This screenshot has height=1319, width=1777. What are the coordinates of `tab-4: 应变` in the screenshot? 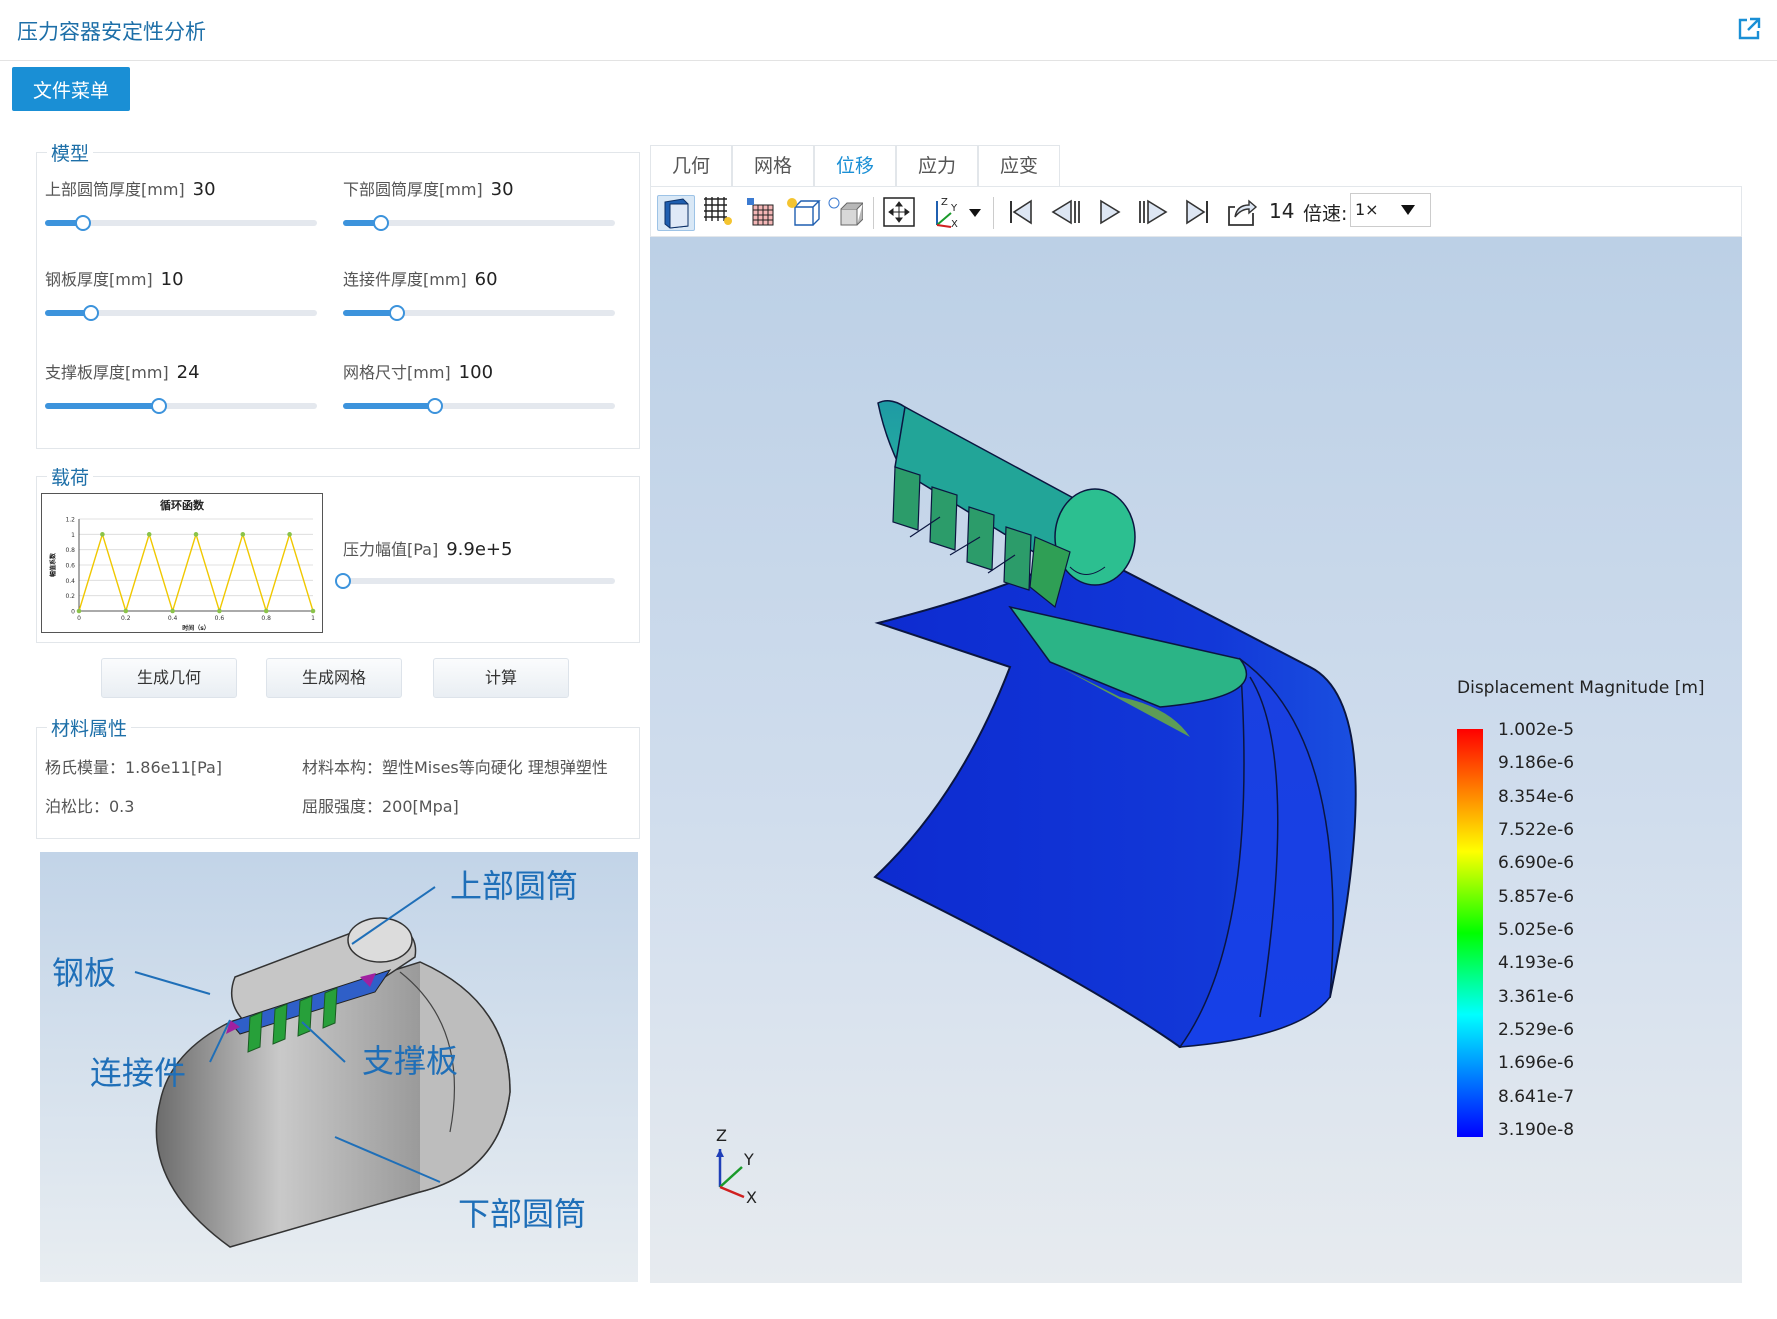 It's located at (1019, 166).